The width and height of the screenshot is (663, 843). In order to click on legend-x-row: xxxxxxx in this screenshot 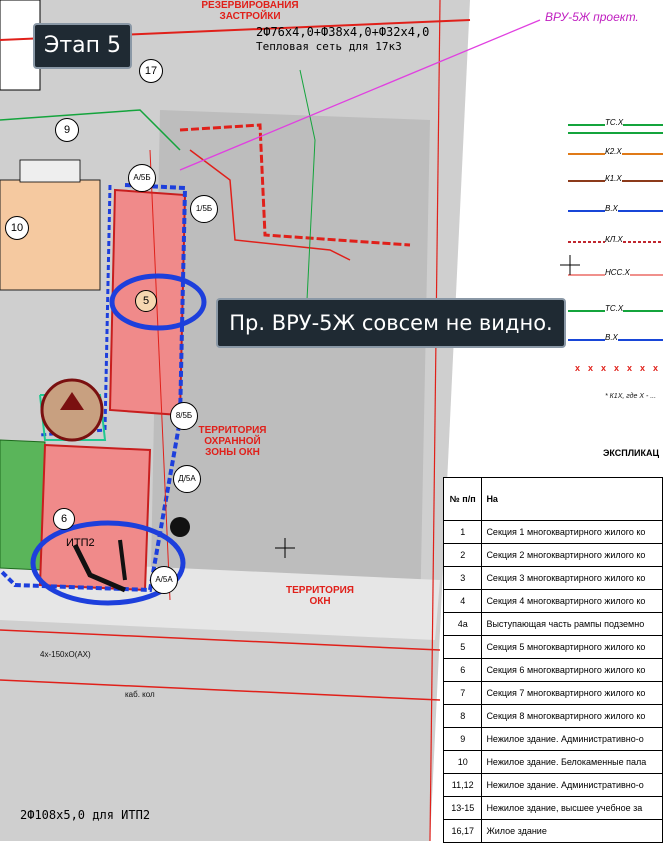, I will do `click(616, 368)`.